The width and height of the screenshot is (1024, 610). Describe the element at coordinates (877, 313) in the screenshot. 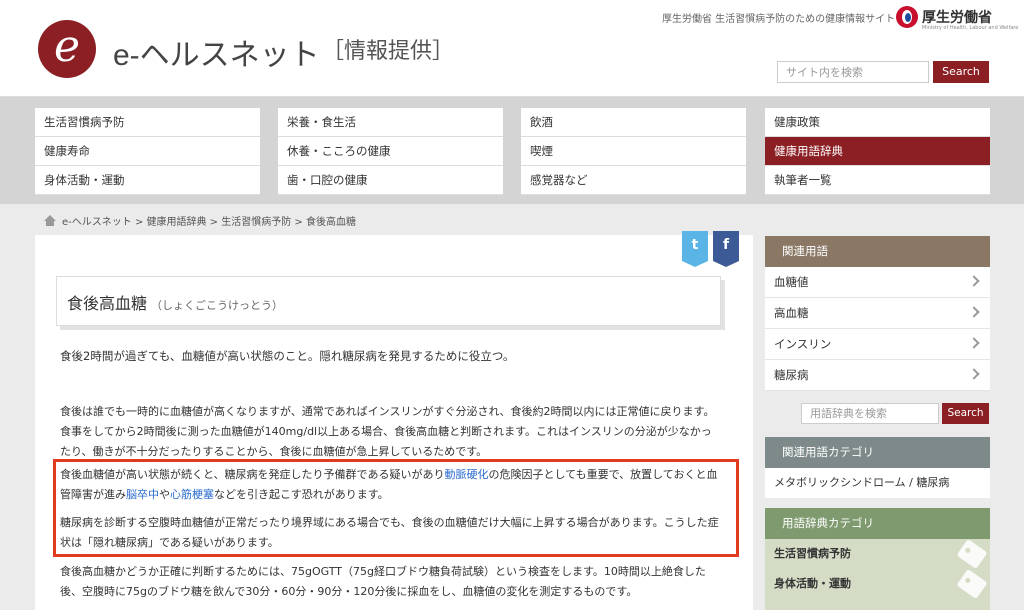

I see `related-term-item: 高血糖` at that location.